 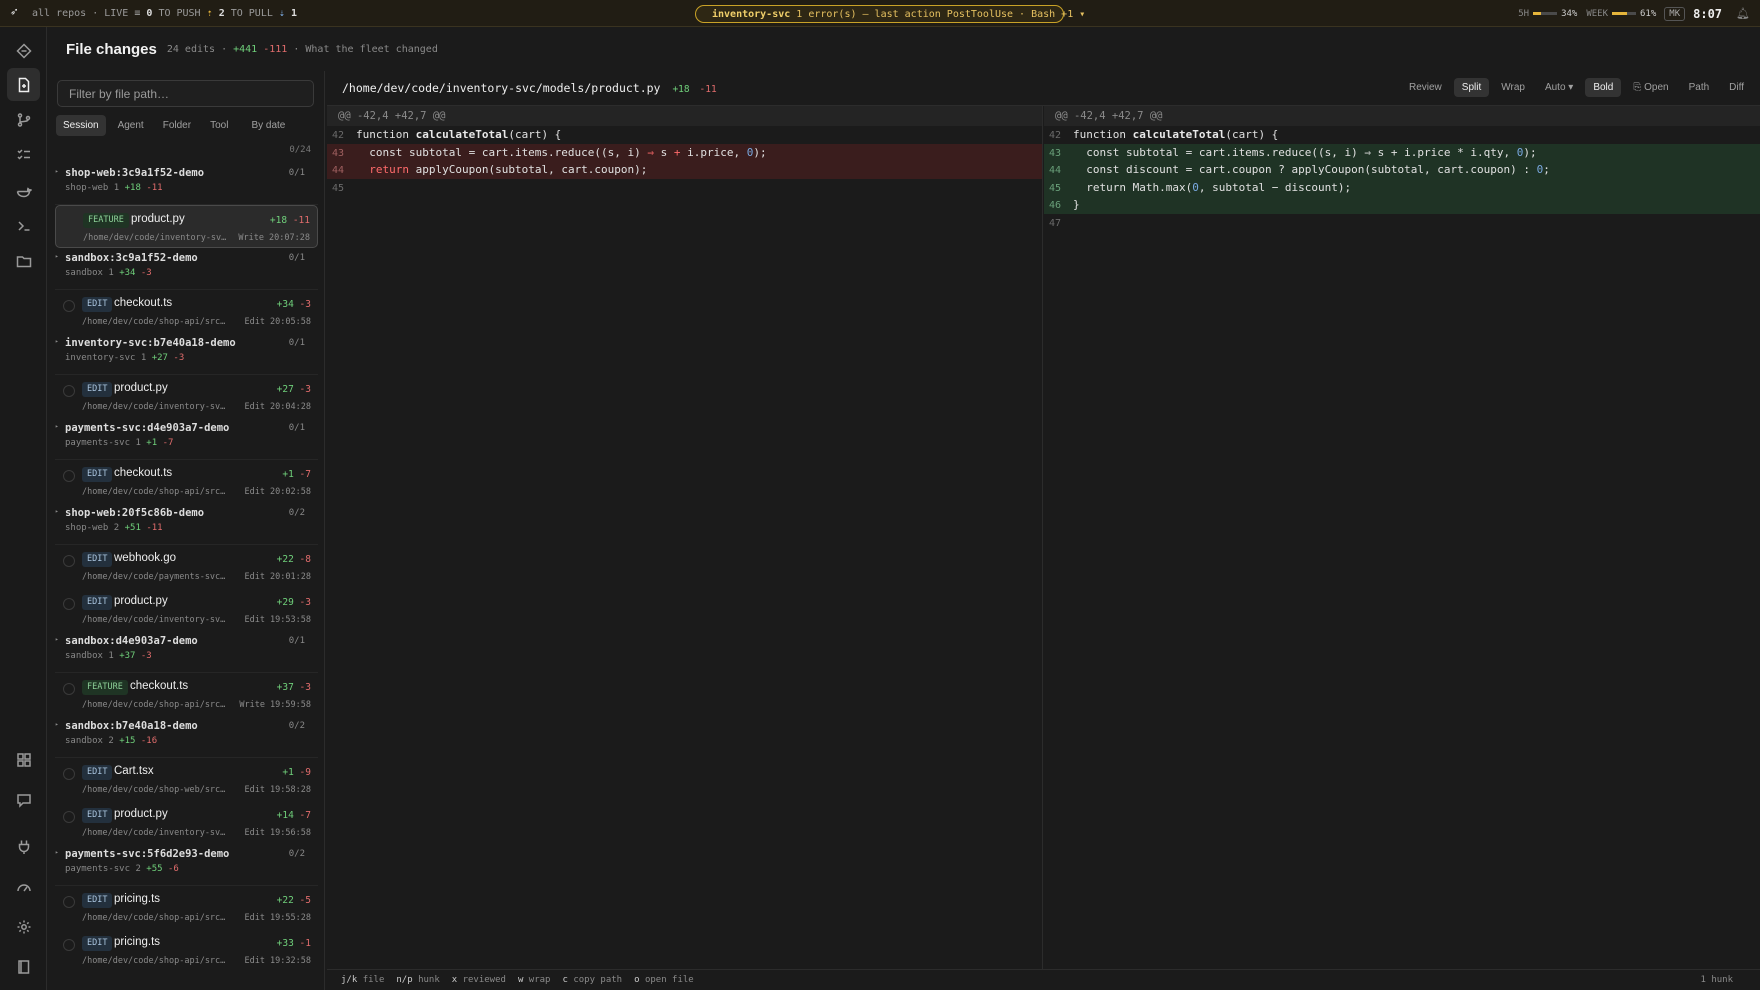 What do you see at coordinates (23, 799) in the screenshot?
I see `rail-chat-icon` at bounding box center [23, 799].